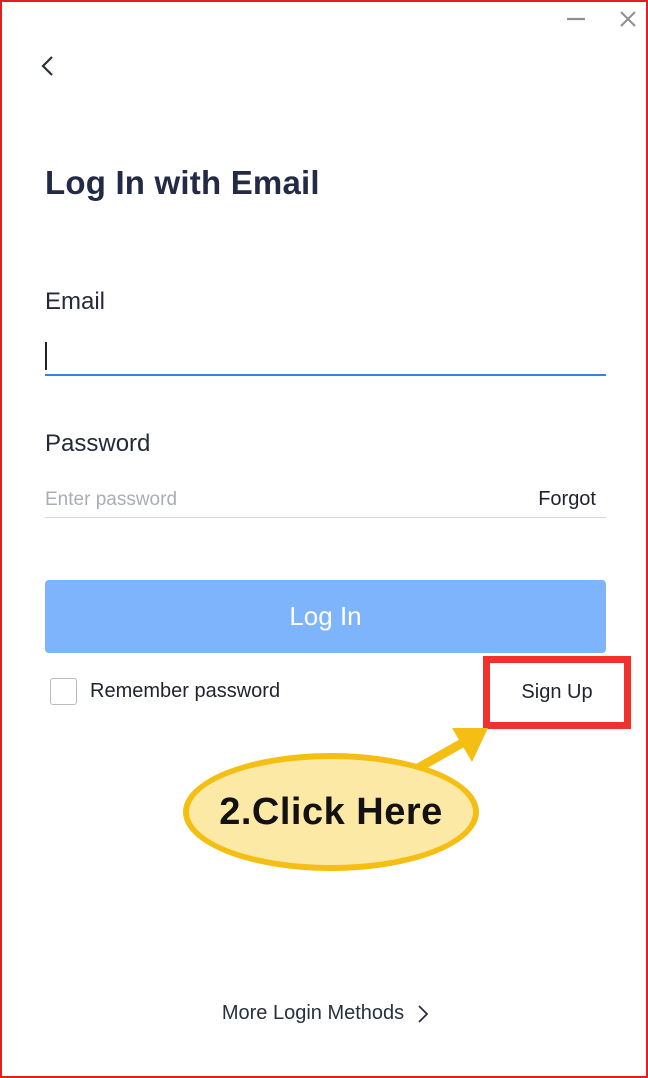  I want to click on click-here-callout: 2.Click Here, so click(331, 812).